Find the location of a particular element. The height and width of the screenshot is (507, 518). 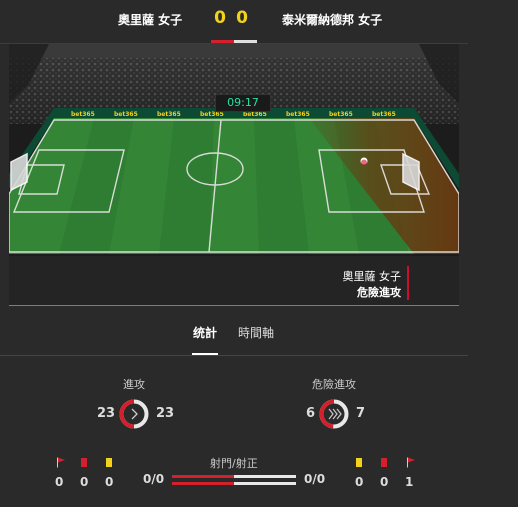

dangerous-attacks-label: 危險進攻 is located at coordinates (334, 384).